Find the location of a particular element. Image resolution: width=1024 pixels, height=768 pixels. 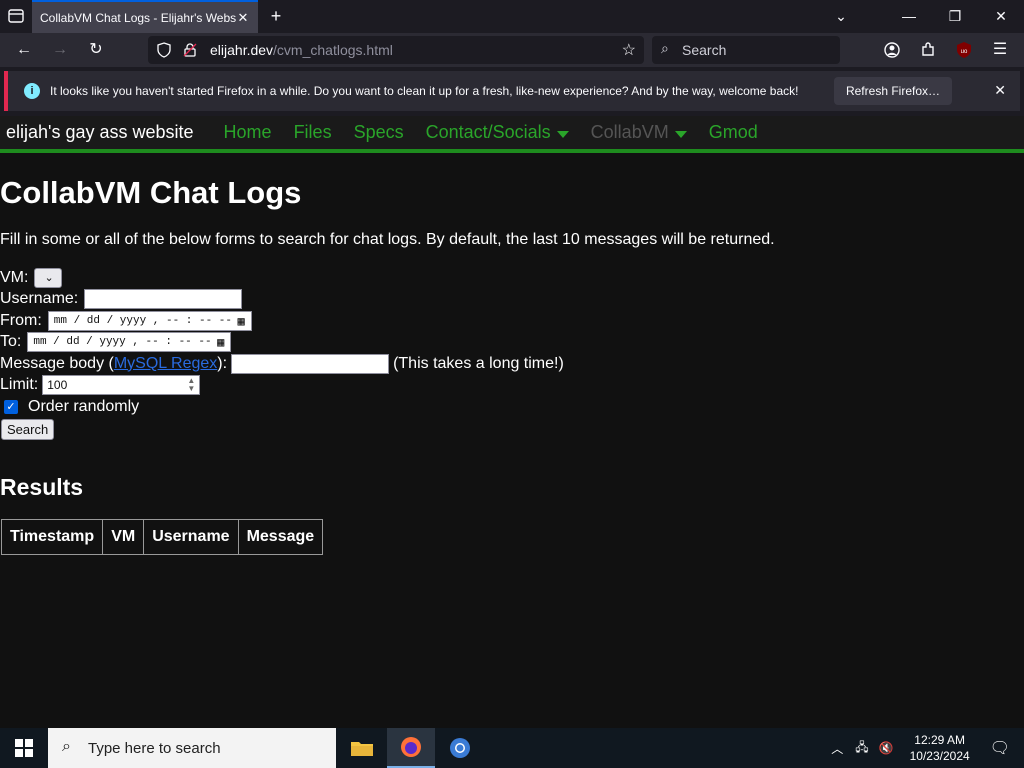

username-row: Username: is located at coordinates (512, 300).